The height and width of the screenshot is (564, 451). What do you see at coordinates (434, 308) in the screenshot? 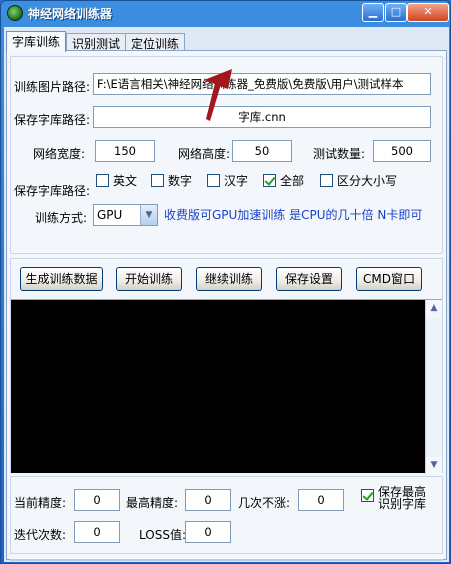
I see `scroll-up-icon: ▲` at bounding box center [434, 308].